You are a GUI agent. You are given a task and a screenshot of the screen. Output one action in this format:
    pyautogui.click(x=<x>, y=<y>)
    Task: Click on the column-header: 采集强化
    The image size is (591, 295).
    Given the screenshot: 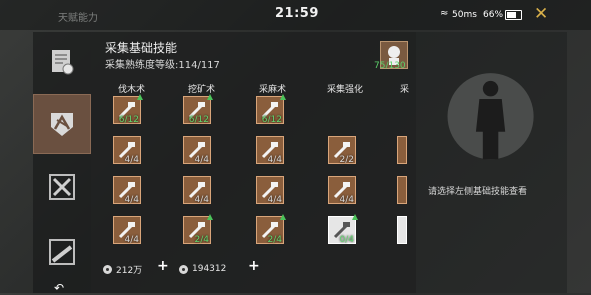 What is the action you would take?
    pyautogui.click(x=345, y=90)
    